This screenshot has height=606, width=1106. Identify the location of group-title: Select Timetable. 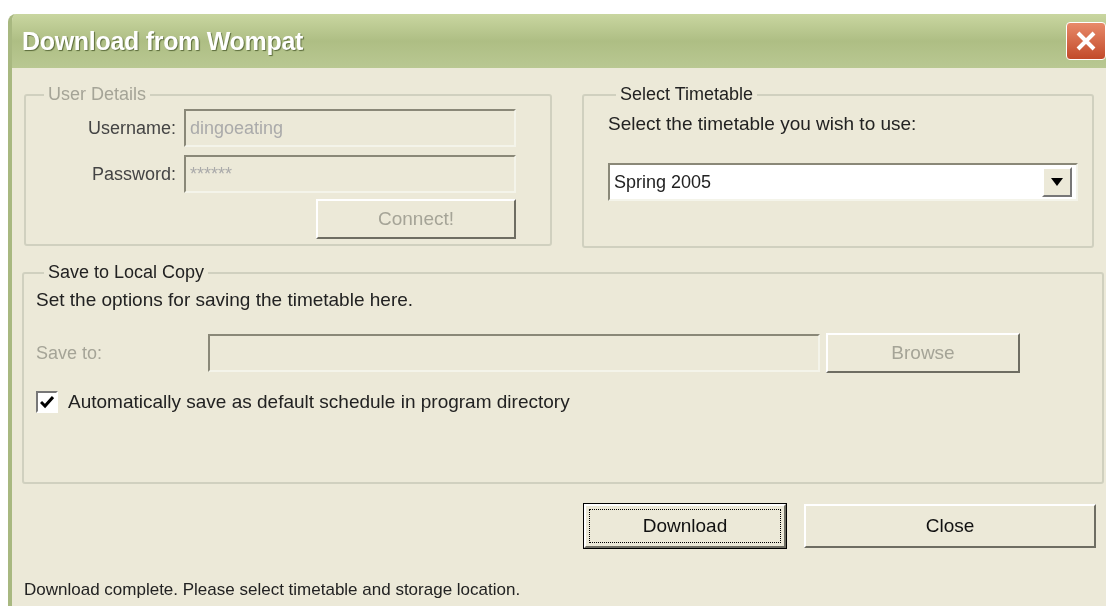
(687, 94).